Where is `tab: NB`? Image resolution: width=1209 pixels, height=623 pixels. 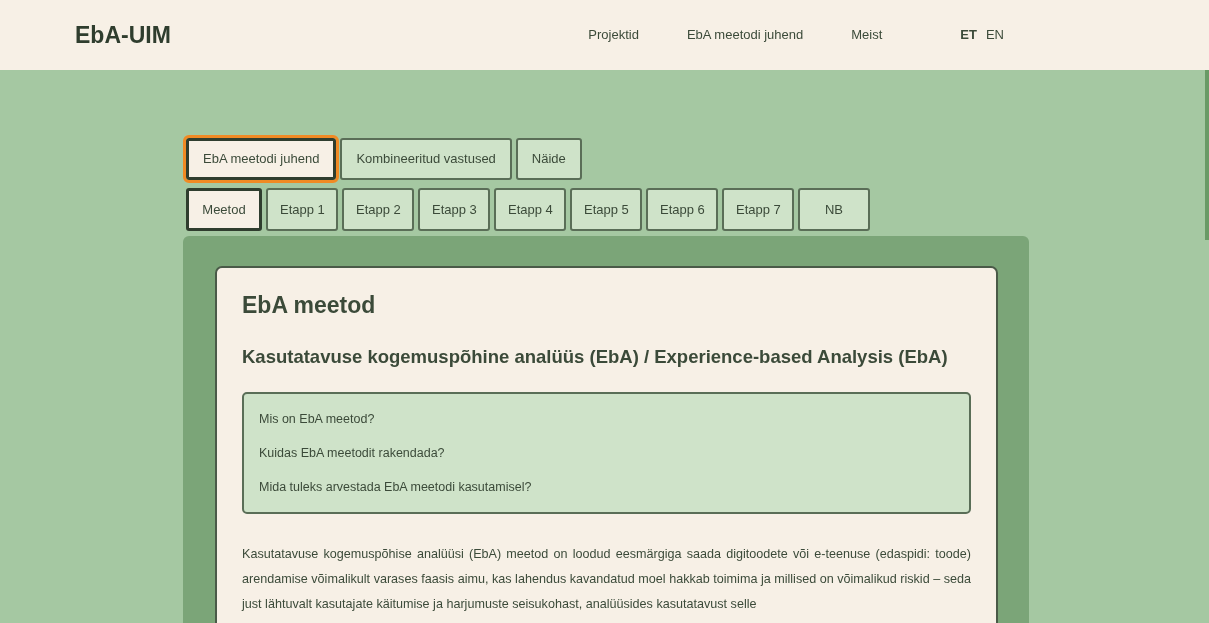 tab: NB is located at coordinates (834, 209).